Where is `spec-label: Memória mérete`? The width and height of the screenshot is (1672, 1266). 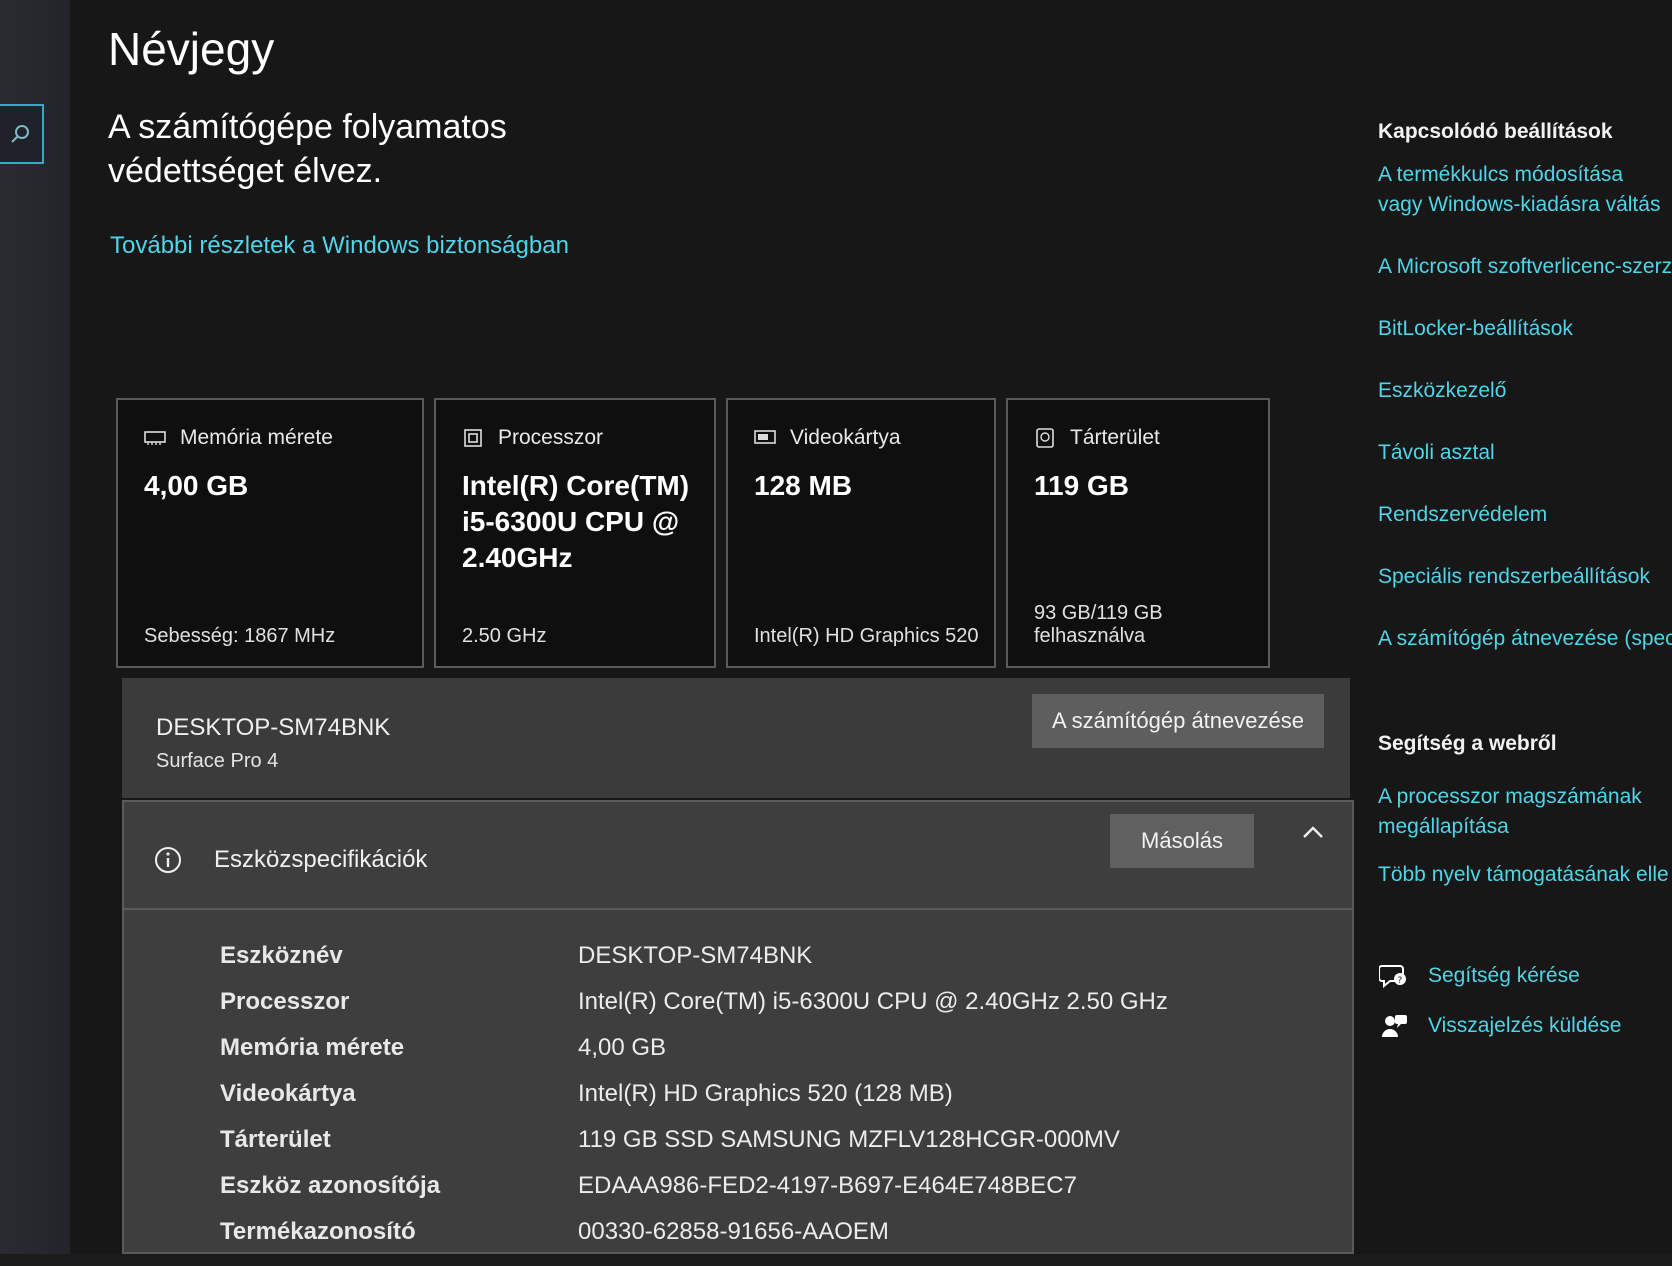 spec-label: Memória mérete is located at coordinates (312, 1047).